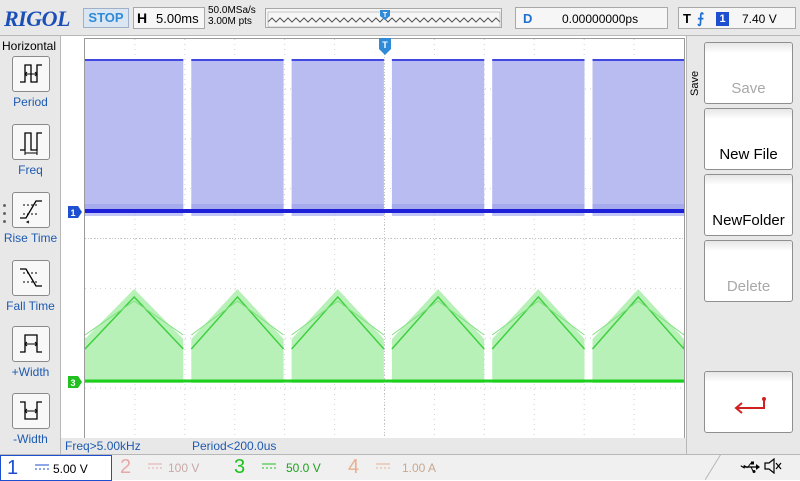  What do you see at coordinates (354, 467) in the screenshot?
I see `channel-4-number: 4` at bounding box center [354, 467].